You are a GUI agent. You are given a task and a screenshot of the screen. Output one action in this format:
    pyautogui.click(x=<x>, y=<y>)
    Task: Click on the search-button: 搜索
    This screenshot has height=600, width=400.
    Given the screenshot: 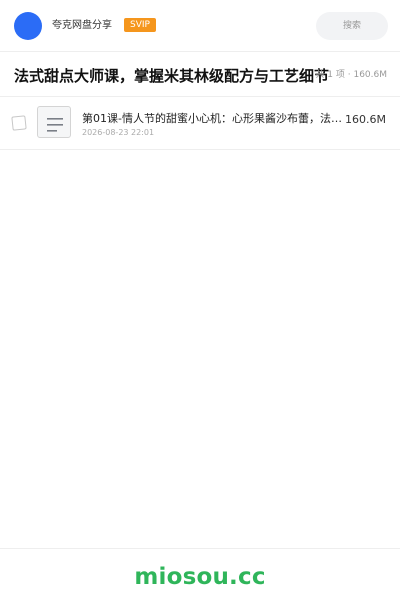 What is the action you would take?
    pyautogui.click(x=352, y=26)
    